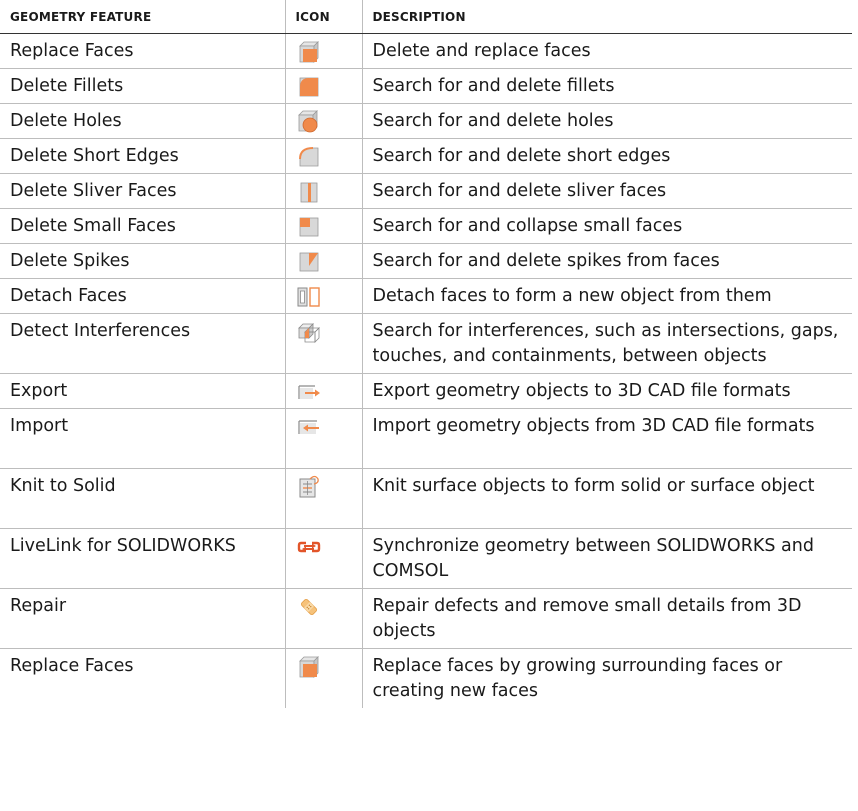 This screenshot has width=858, height=811. I want to click on table-row: Delete Holes Search for and delete holes, so click(426, 121).